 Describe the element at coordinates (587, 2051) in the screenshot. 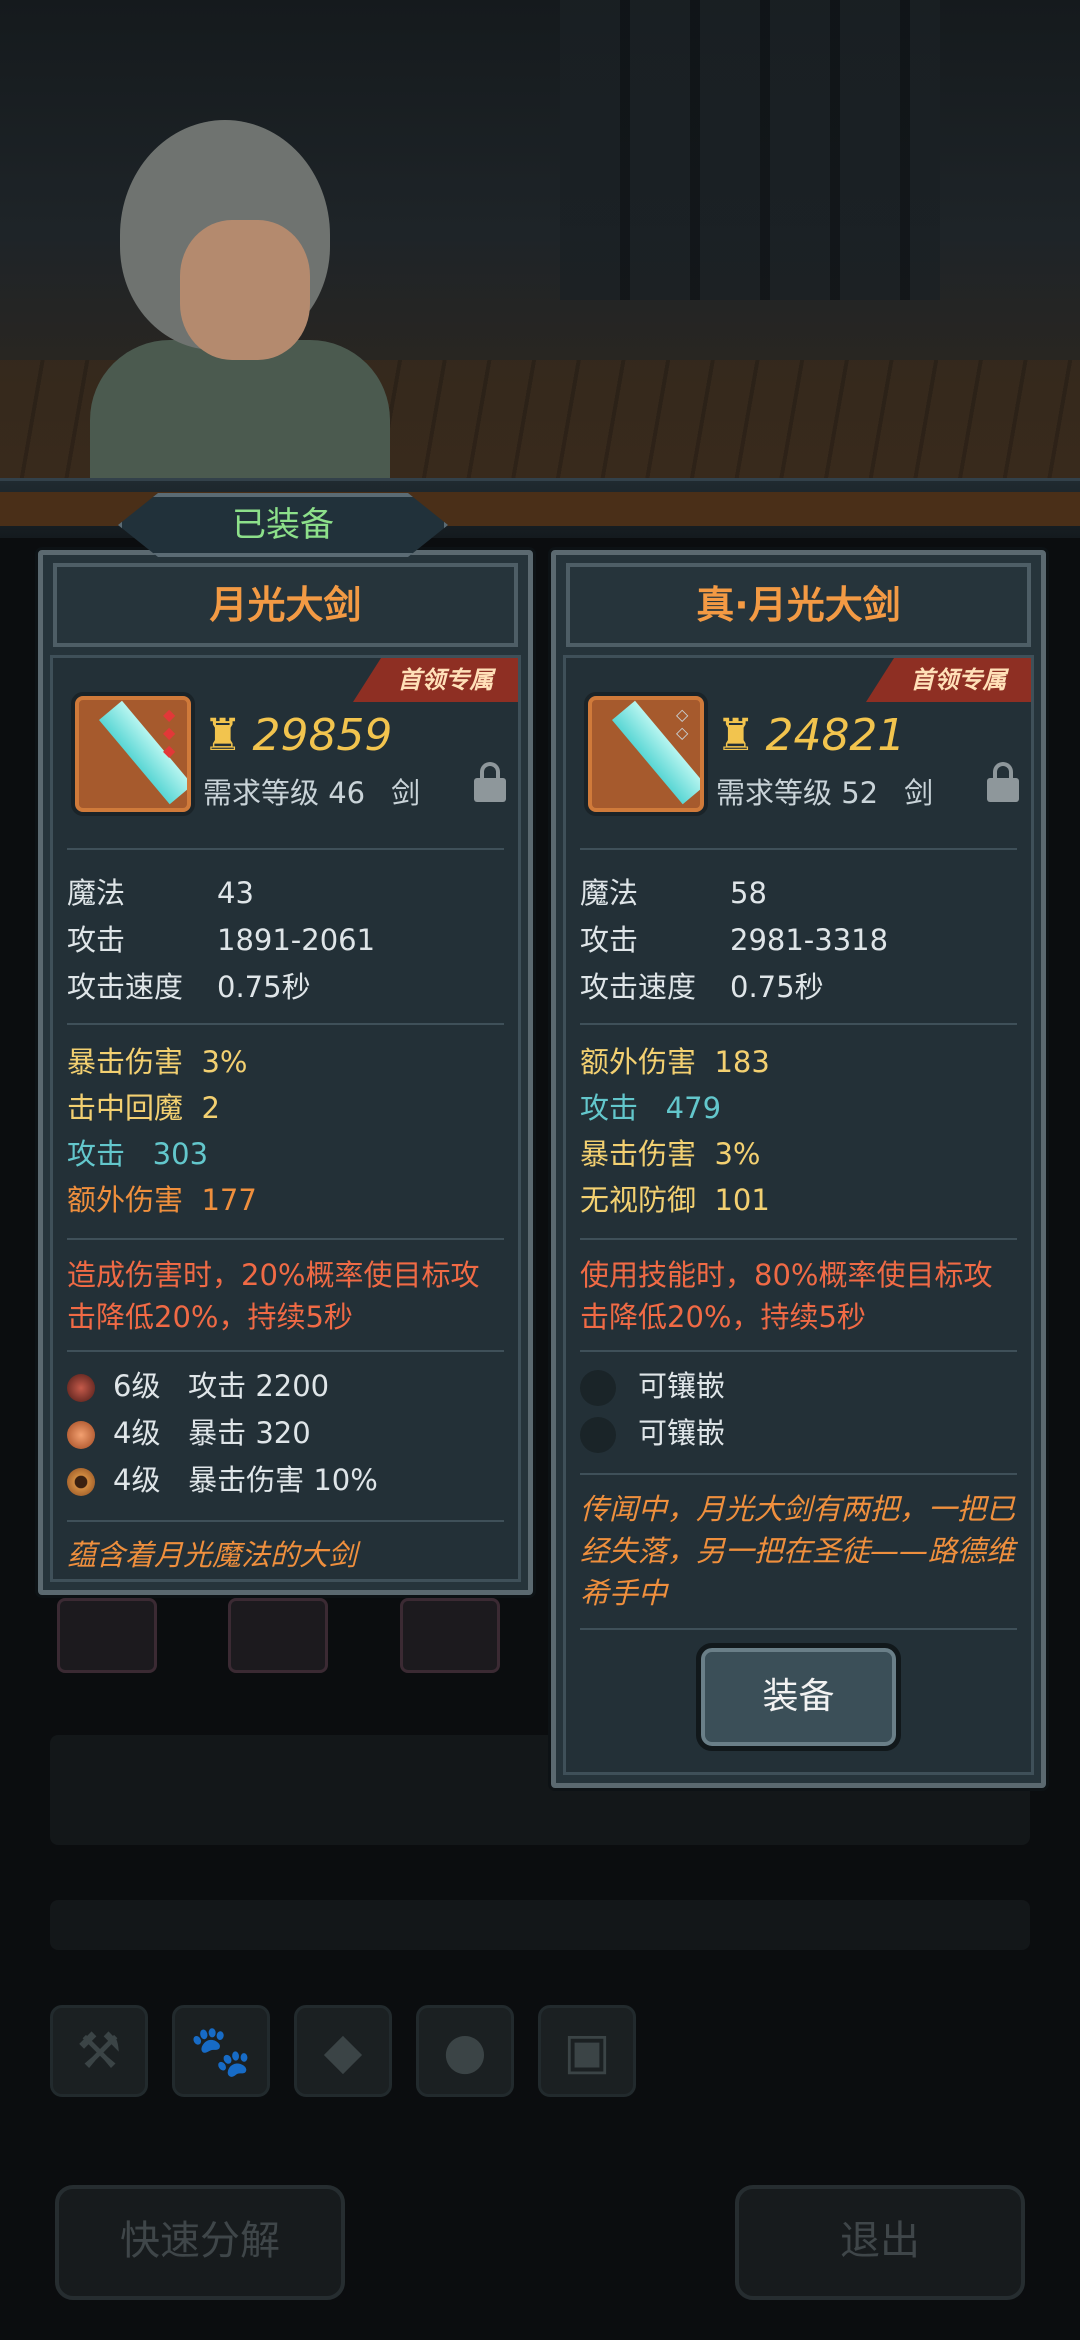

I see `chest-icon: ▣` at that location.